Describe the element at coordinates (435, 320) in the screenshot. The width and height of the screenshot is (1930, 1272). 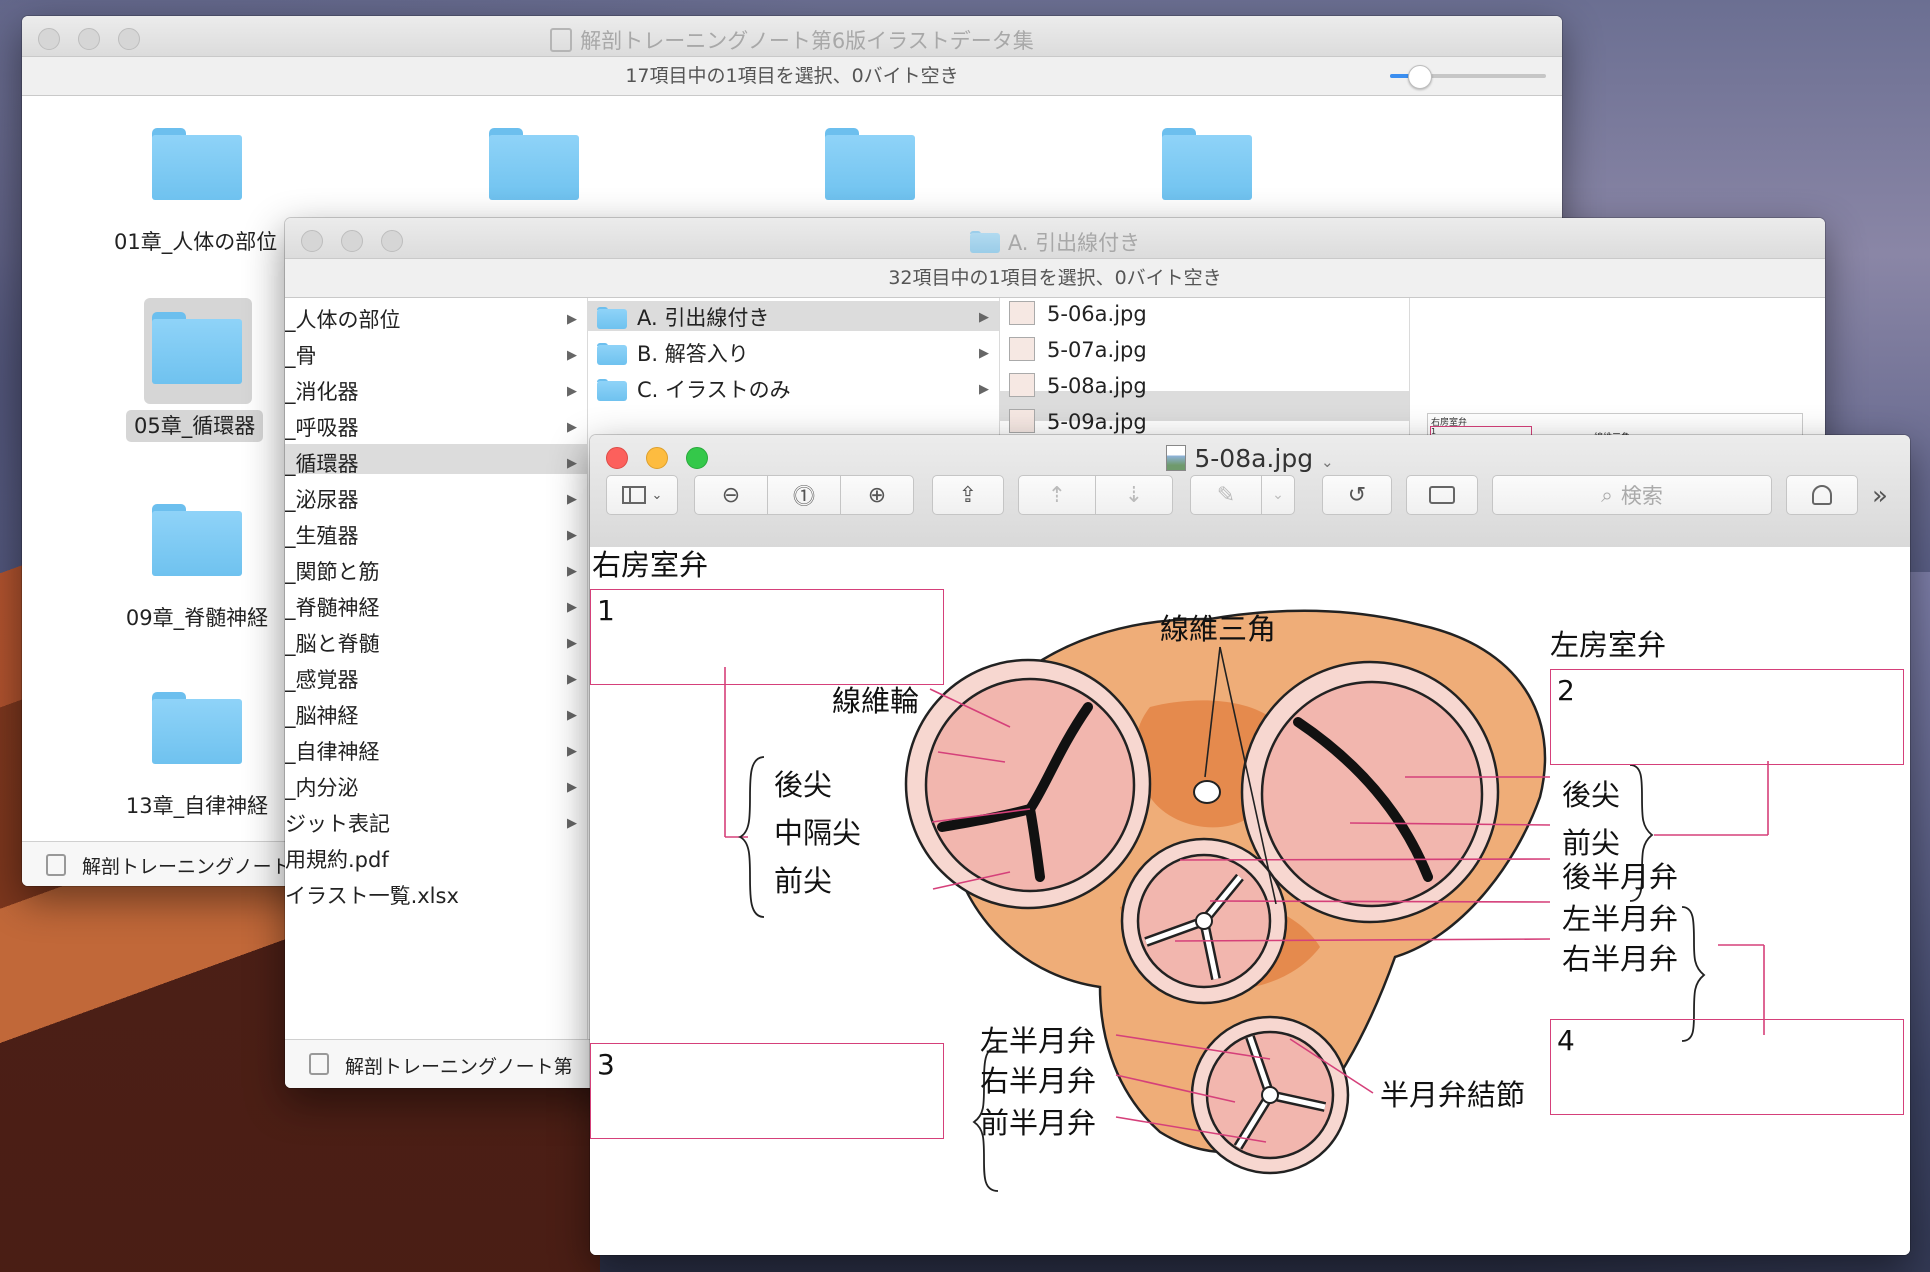
I see `column-1-item: _人体の部位 ▶` at that location.